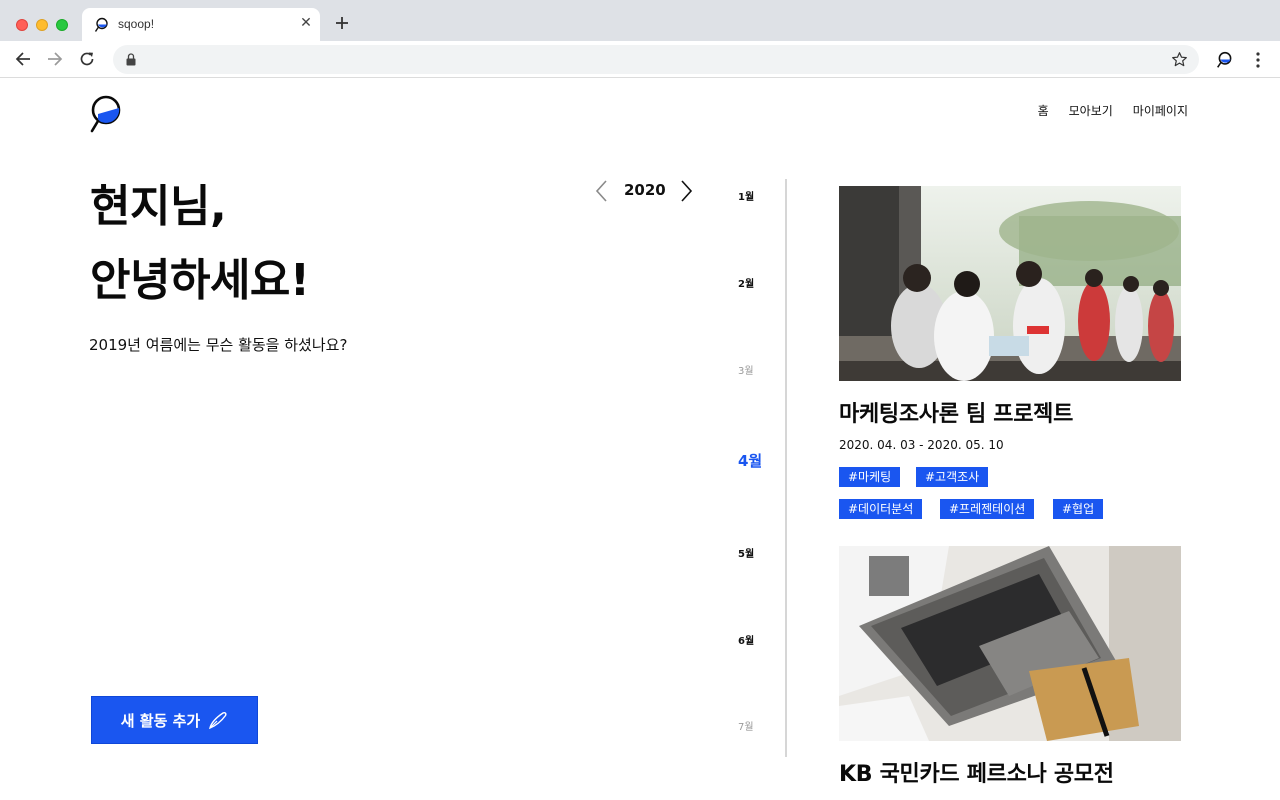 This screenshot has height=800, width=1280. What do you see at coordinates (987, 509) in the screenshot?
I see `tag-presentation: #프레젠테이션` at bounding box center [987, 509].